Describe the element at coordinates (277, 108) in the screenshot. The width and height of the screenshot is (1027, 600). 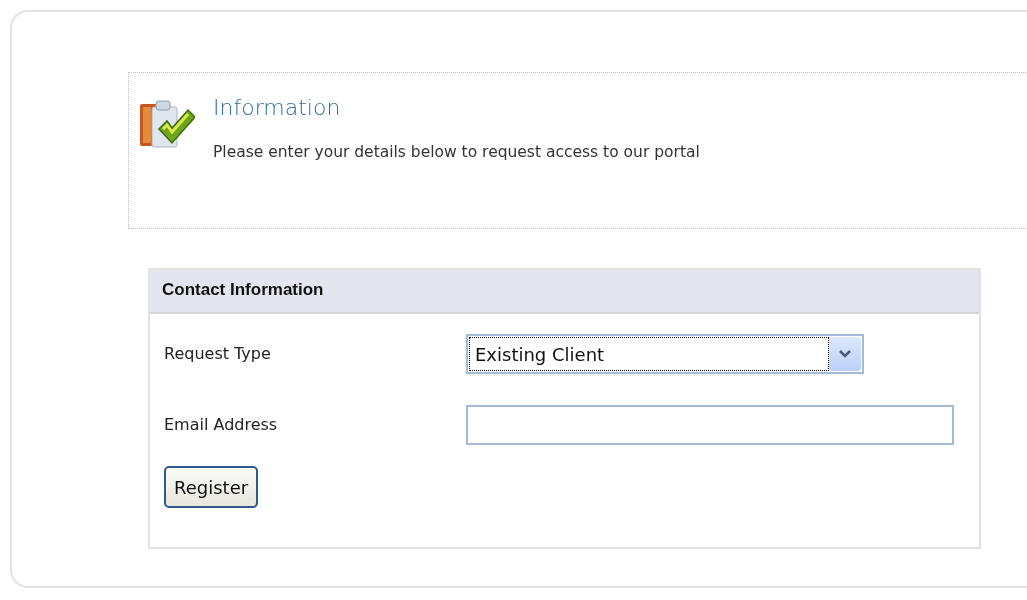
I see `info-title: Information` at that location.